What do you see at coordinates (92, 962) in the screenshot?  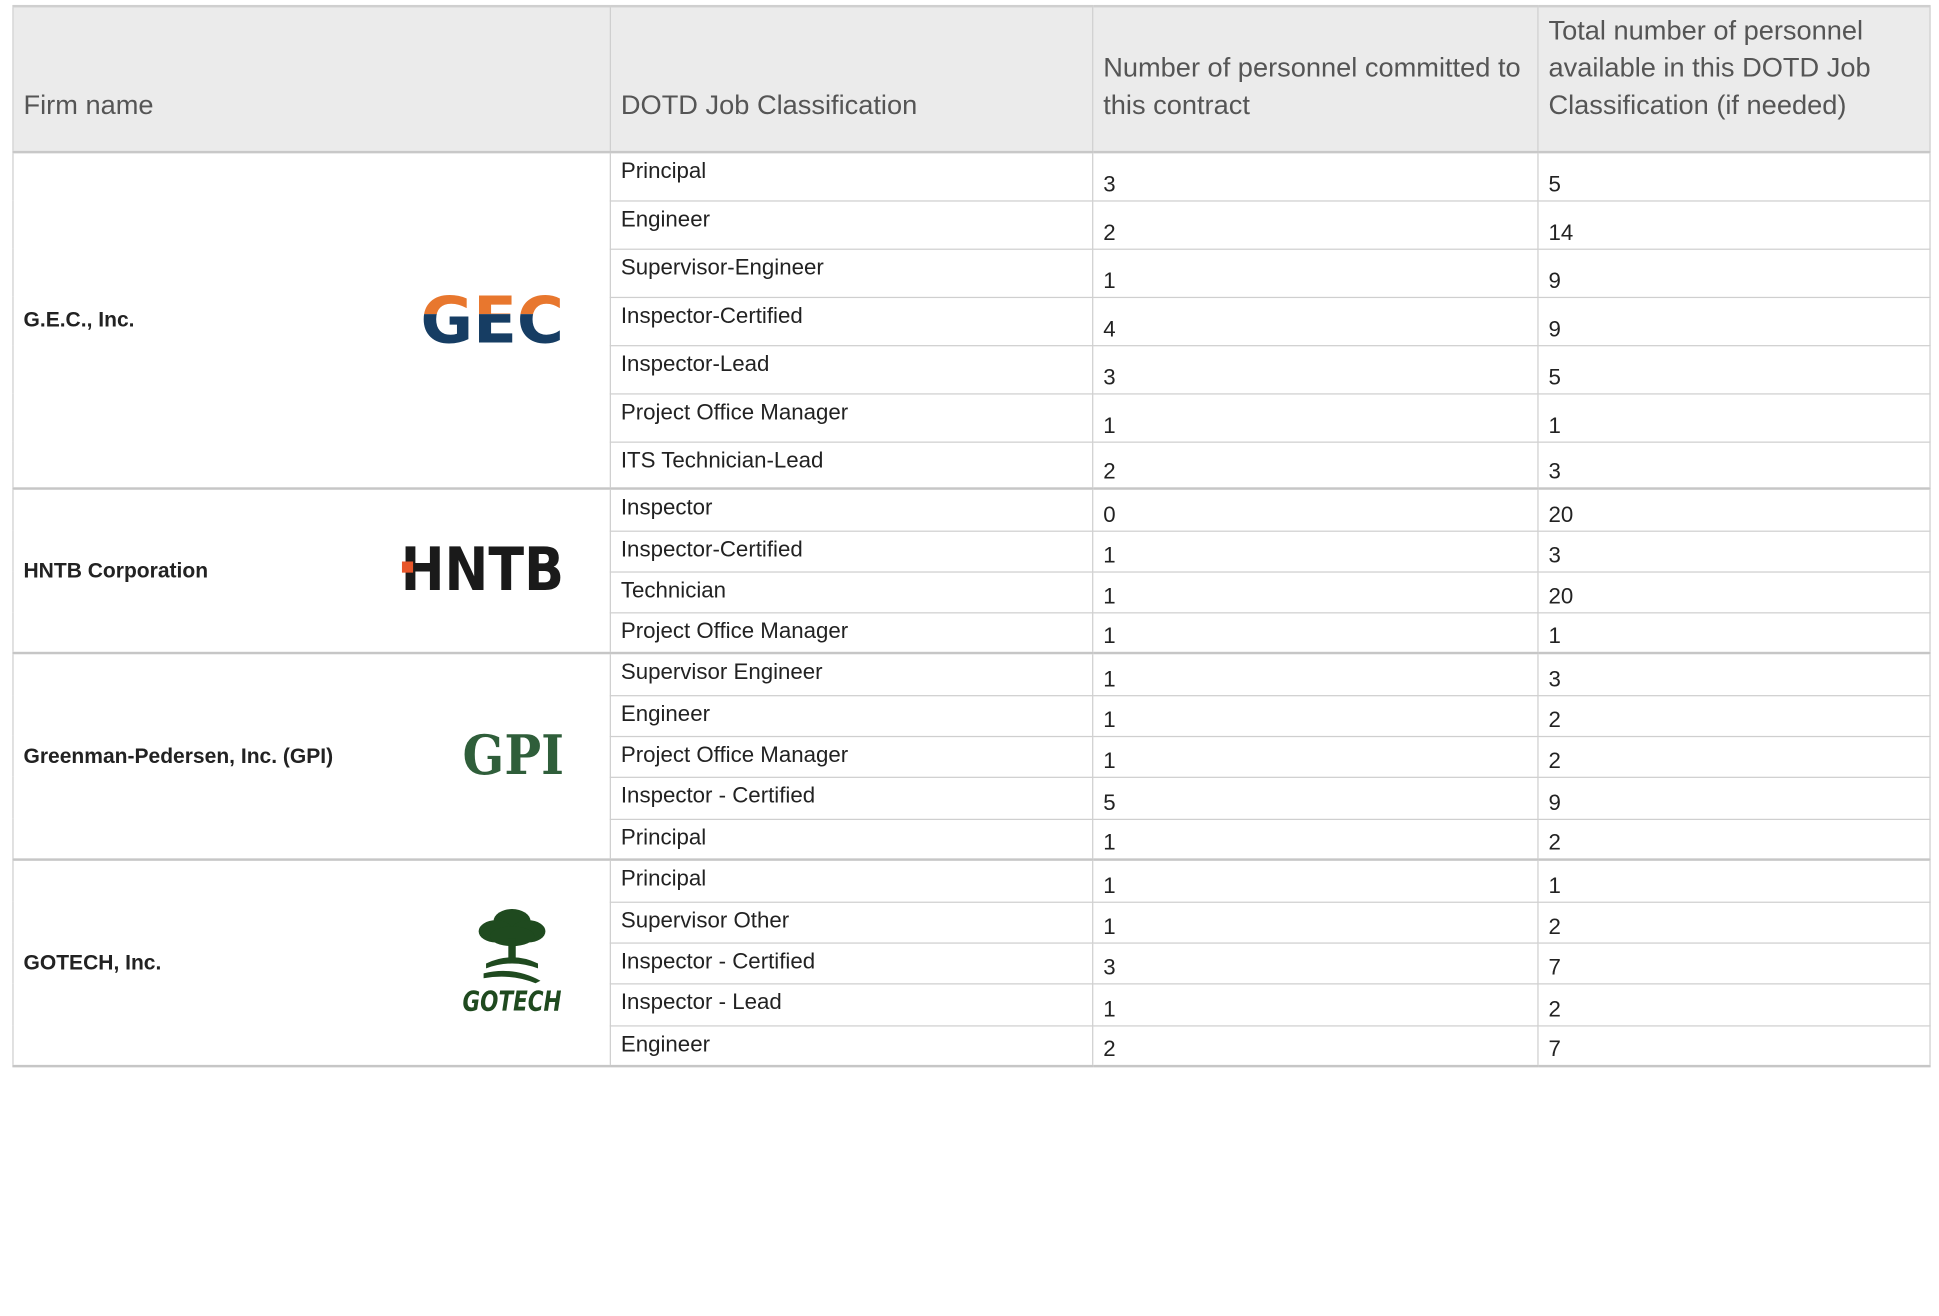 I see `firm-name: GOTECH, Inc.` at bounding box center [92, 962].